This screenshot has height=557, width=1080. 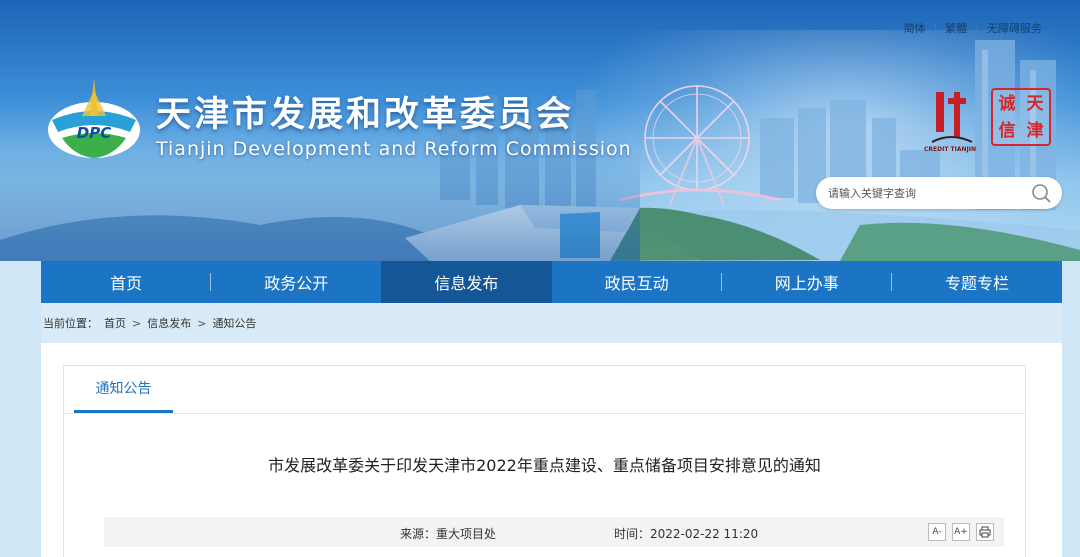 I want to click on article-meta-bar: 来源：重大项目处 时间：2022-02-22 11:20 A- A+, so click(x=554, y=532).